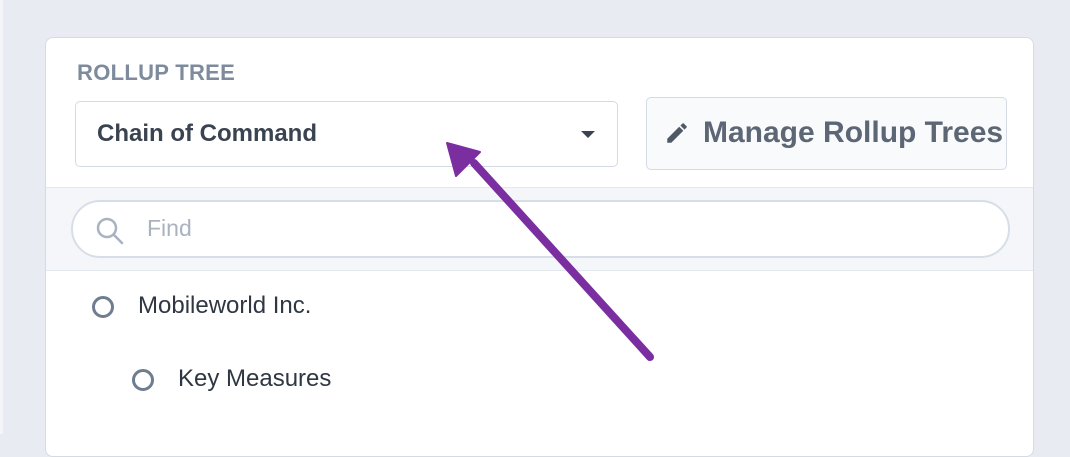 The width and height of the screenshot is (1070, 457). What do you see at coordinates (255, 378) in the screenshot?
I see `tree-item-label: Key Measures` at bounding box center [255, 378].